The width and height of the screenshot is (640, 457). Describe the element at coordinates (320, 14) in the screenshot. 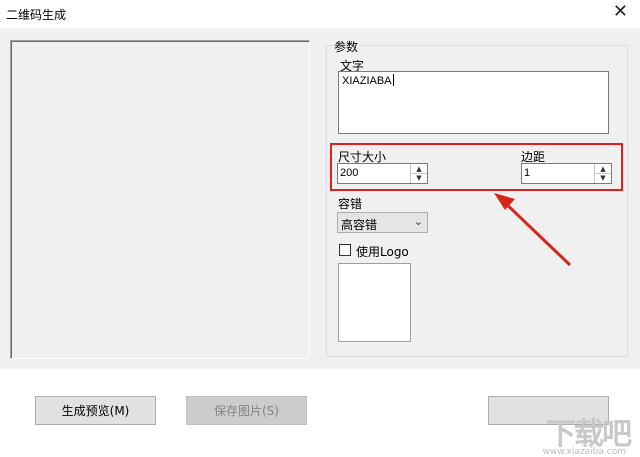

I see `title-bar: 二维码生成 ✕` at that location.